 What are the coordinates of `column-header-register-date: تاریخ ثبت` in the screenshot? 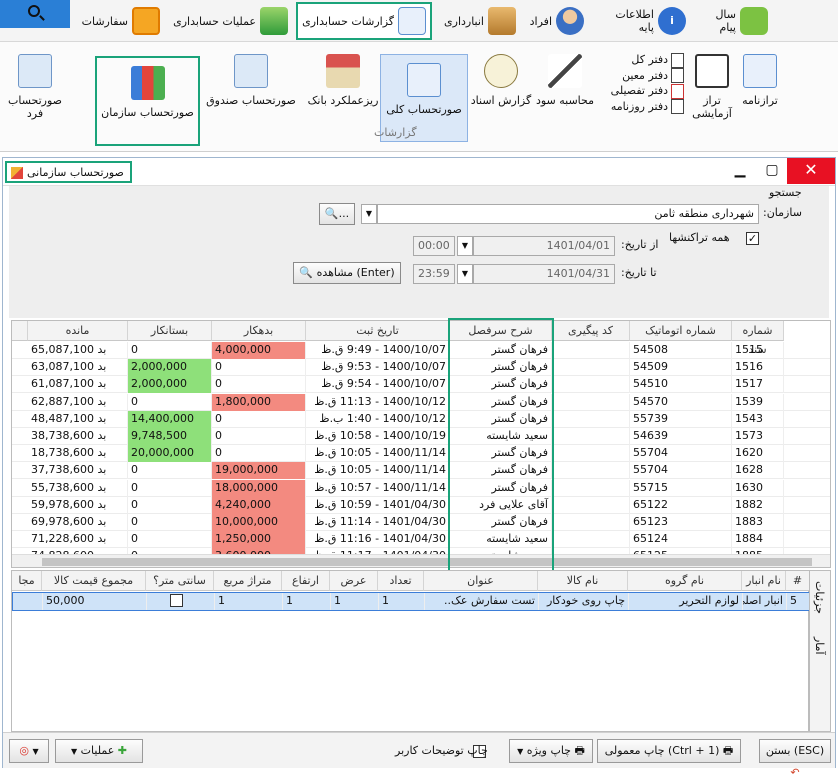 It's located at (378, 331).